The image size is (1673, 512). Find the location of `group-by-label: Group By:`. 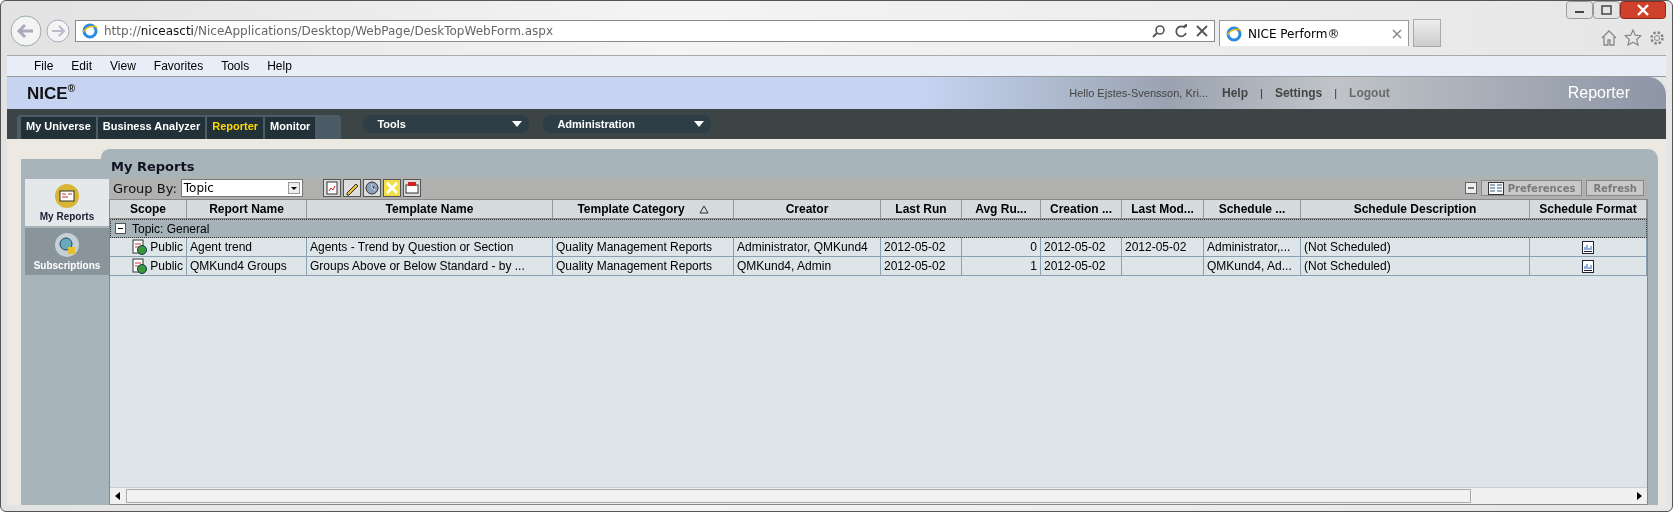

group-by-label: Group By: is located at coordinates (145, 188).